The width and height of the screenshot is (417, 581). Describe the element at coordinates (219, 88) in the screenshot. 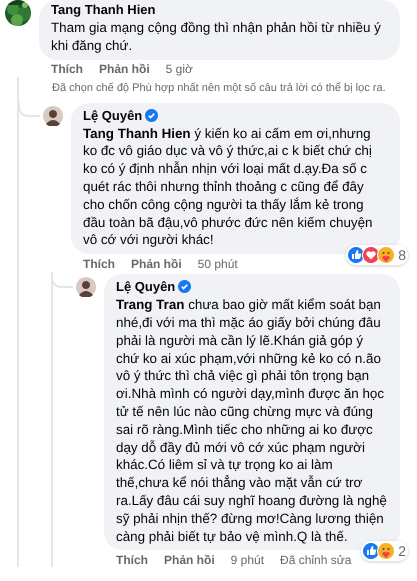

I see `filter-note: Đã chọn chế độ Phù hợp nhất nên một số câu trả lời có thể bị lọc ra.` at that location.